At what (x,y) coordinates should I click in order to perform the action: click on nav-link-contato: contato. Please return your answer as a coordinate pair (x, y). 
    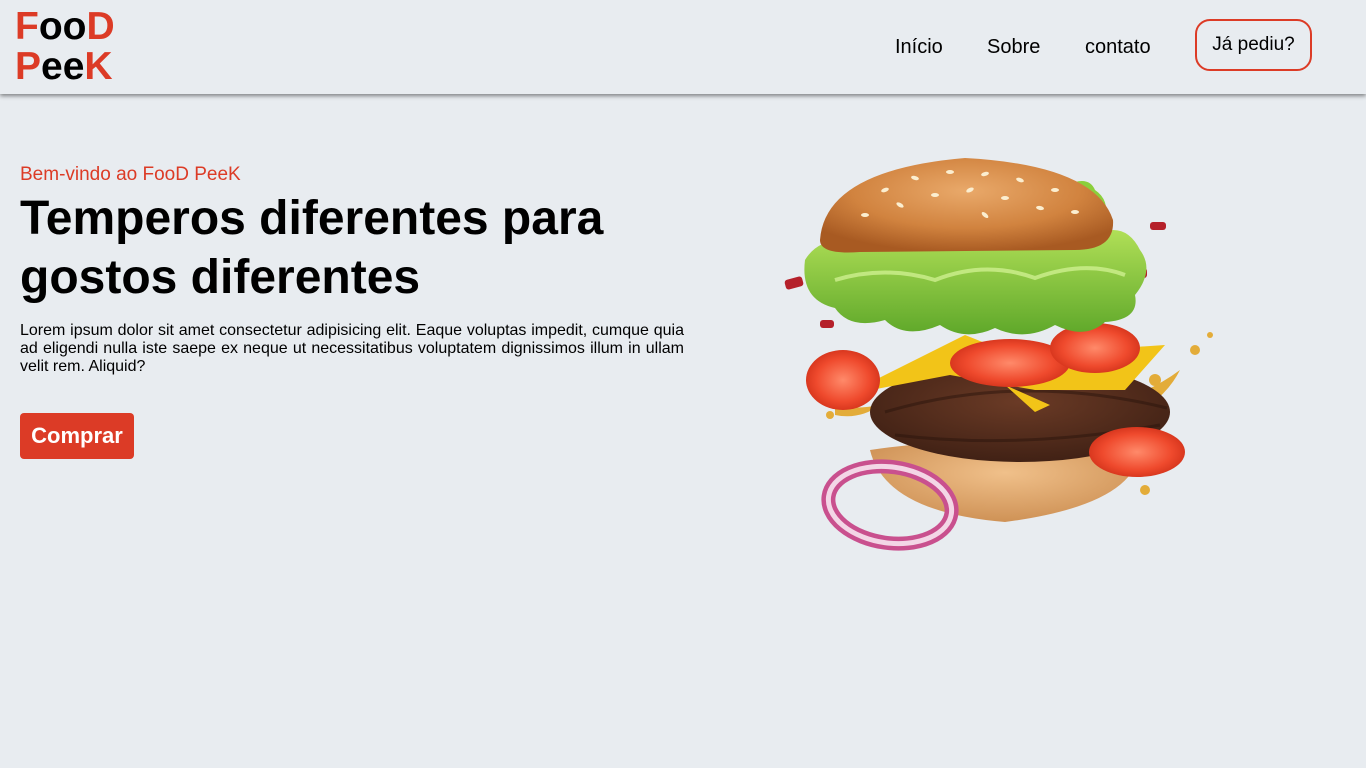
    Looking at the image, I should click on (1118, 47).